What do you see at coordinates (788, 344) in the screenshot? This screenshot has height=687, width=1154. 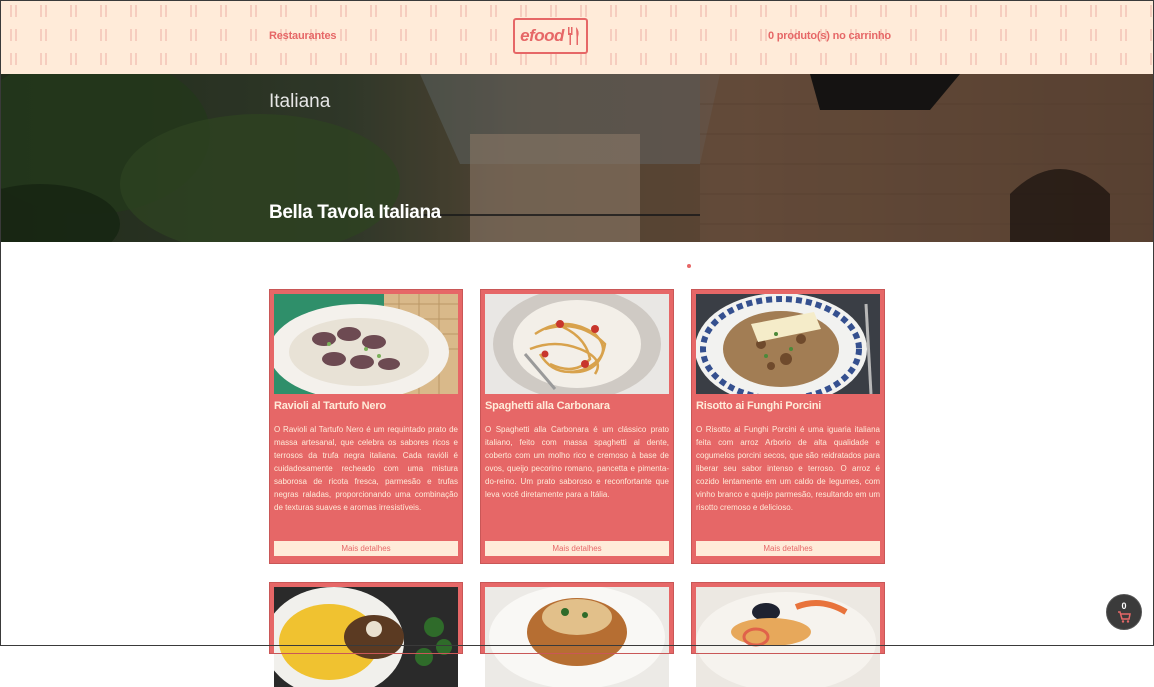 I see `risotto-image` at bounding box center [788, 344].